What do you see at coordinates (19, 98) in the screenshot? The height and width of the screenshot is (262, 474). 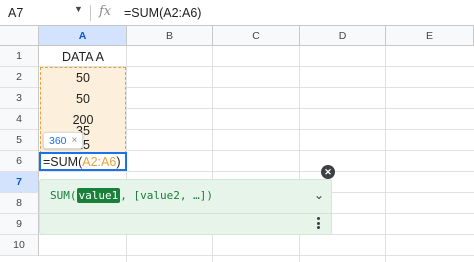 I see `row-header-3: 3` at bounding box center [19, 98].